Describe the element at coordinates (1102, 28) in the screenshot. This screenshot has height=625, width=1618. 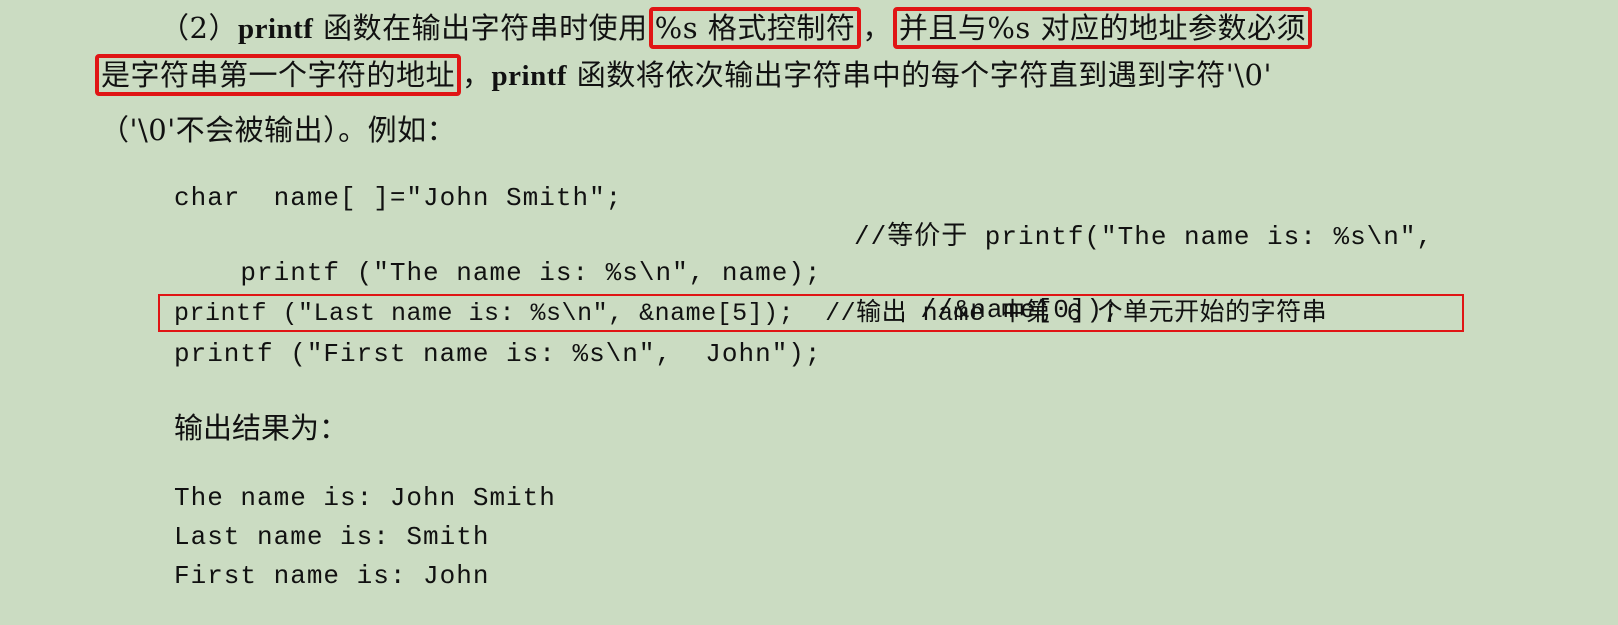
I see `highlight-address-param: 并且与%s 对应的地址参数必须` at that location.